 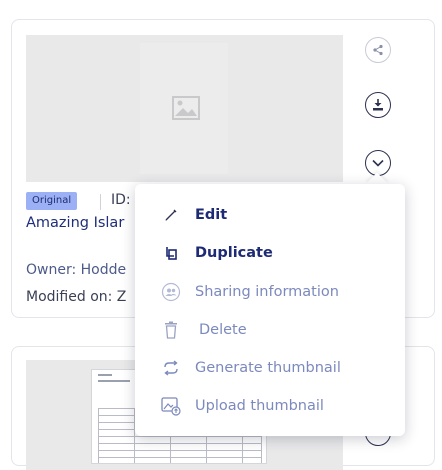 What do you see at coordinates (171, 215) in the screenshot?
I see `pencil-icon` at bounding box center [171, 215].